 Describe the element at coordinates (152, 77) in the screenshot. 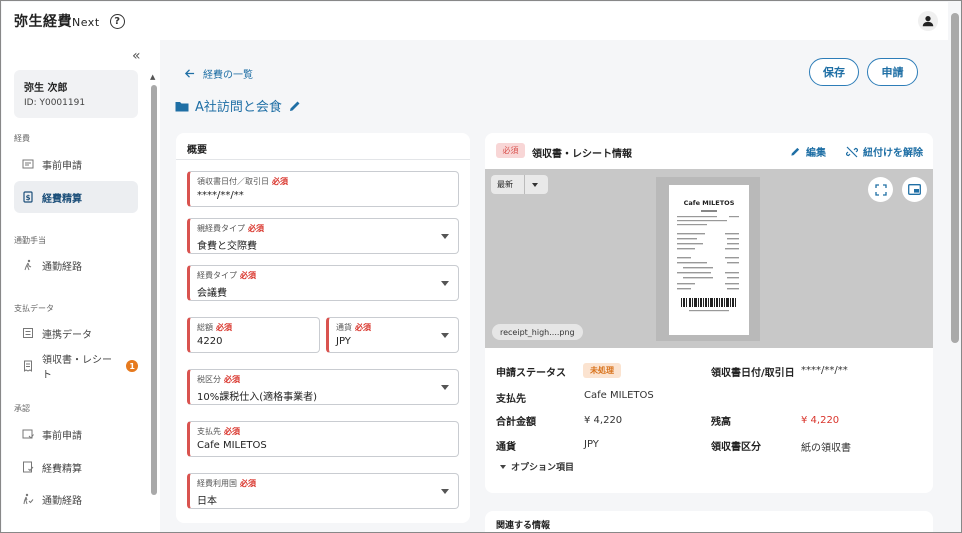

I see `sidebar-scroll-up: ▲` at that location.